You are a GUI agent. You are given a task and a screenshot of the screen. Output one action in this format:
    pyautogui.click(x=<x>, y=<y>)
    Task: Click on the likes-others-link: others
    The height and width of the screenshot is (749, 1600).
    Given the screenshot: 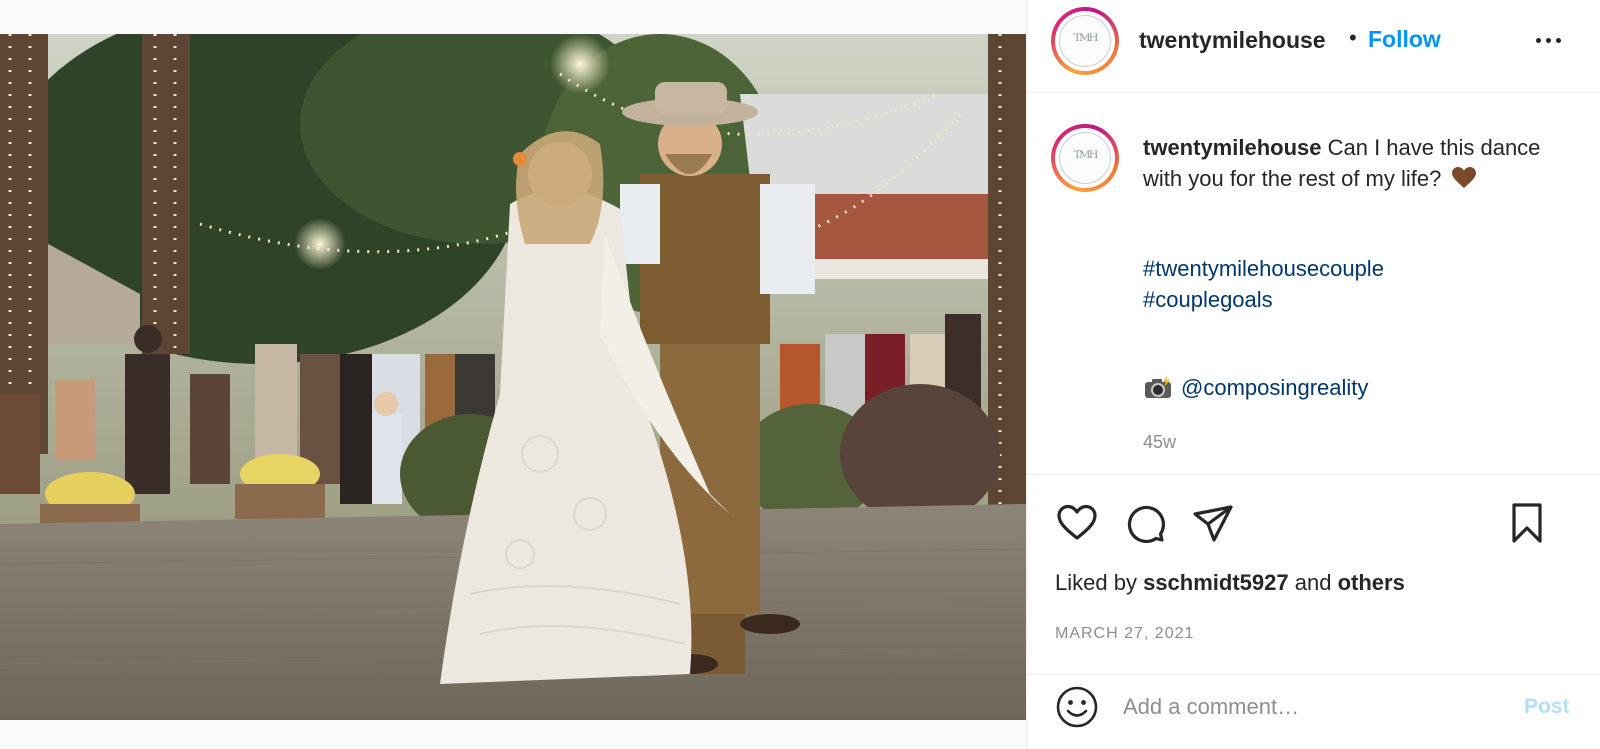 What is the action you would take?
    pyautogui.click(x=1371, y=582)
    